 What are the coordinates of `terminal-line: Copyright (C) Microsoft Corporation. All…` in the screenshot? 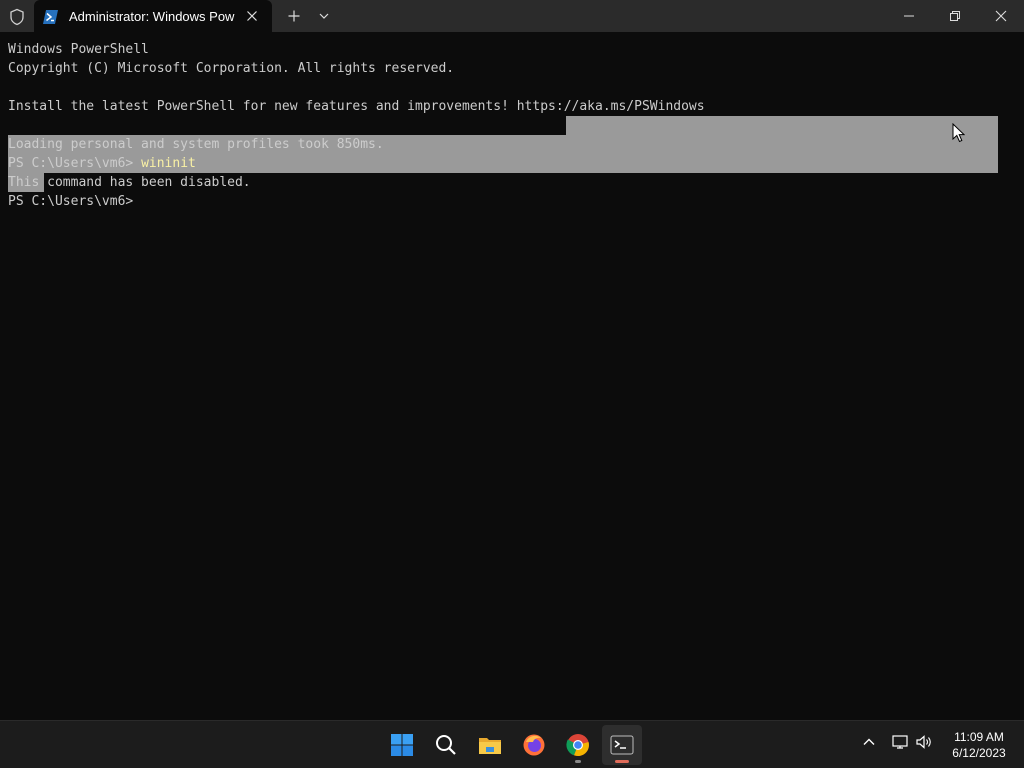 It's located at (231, 68).